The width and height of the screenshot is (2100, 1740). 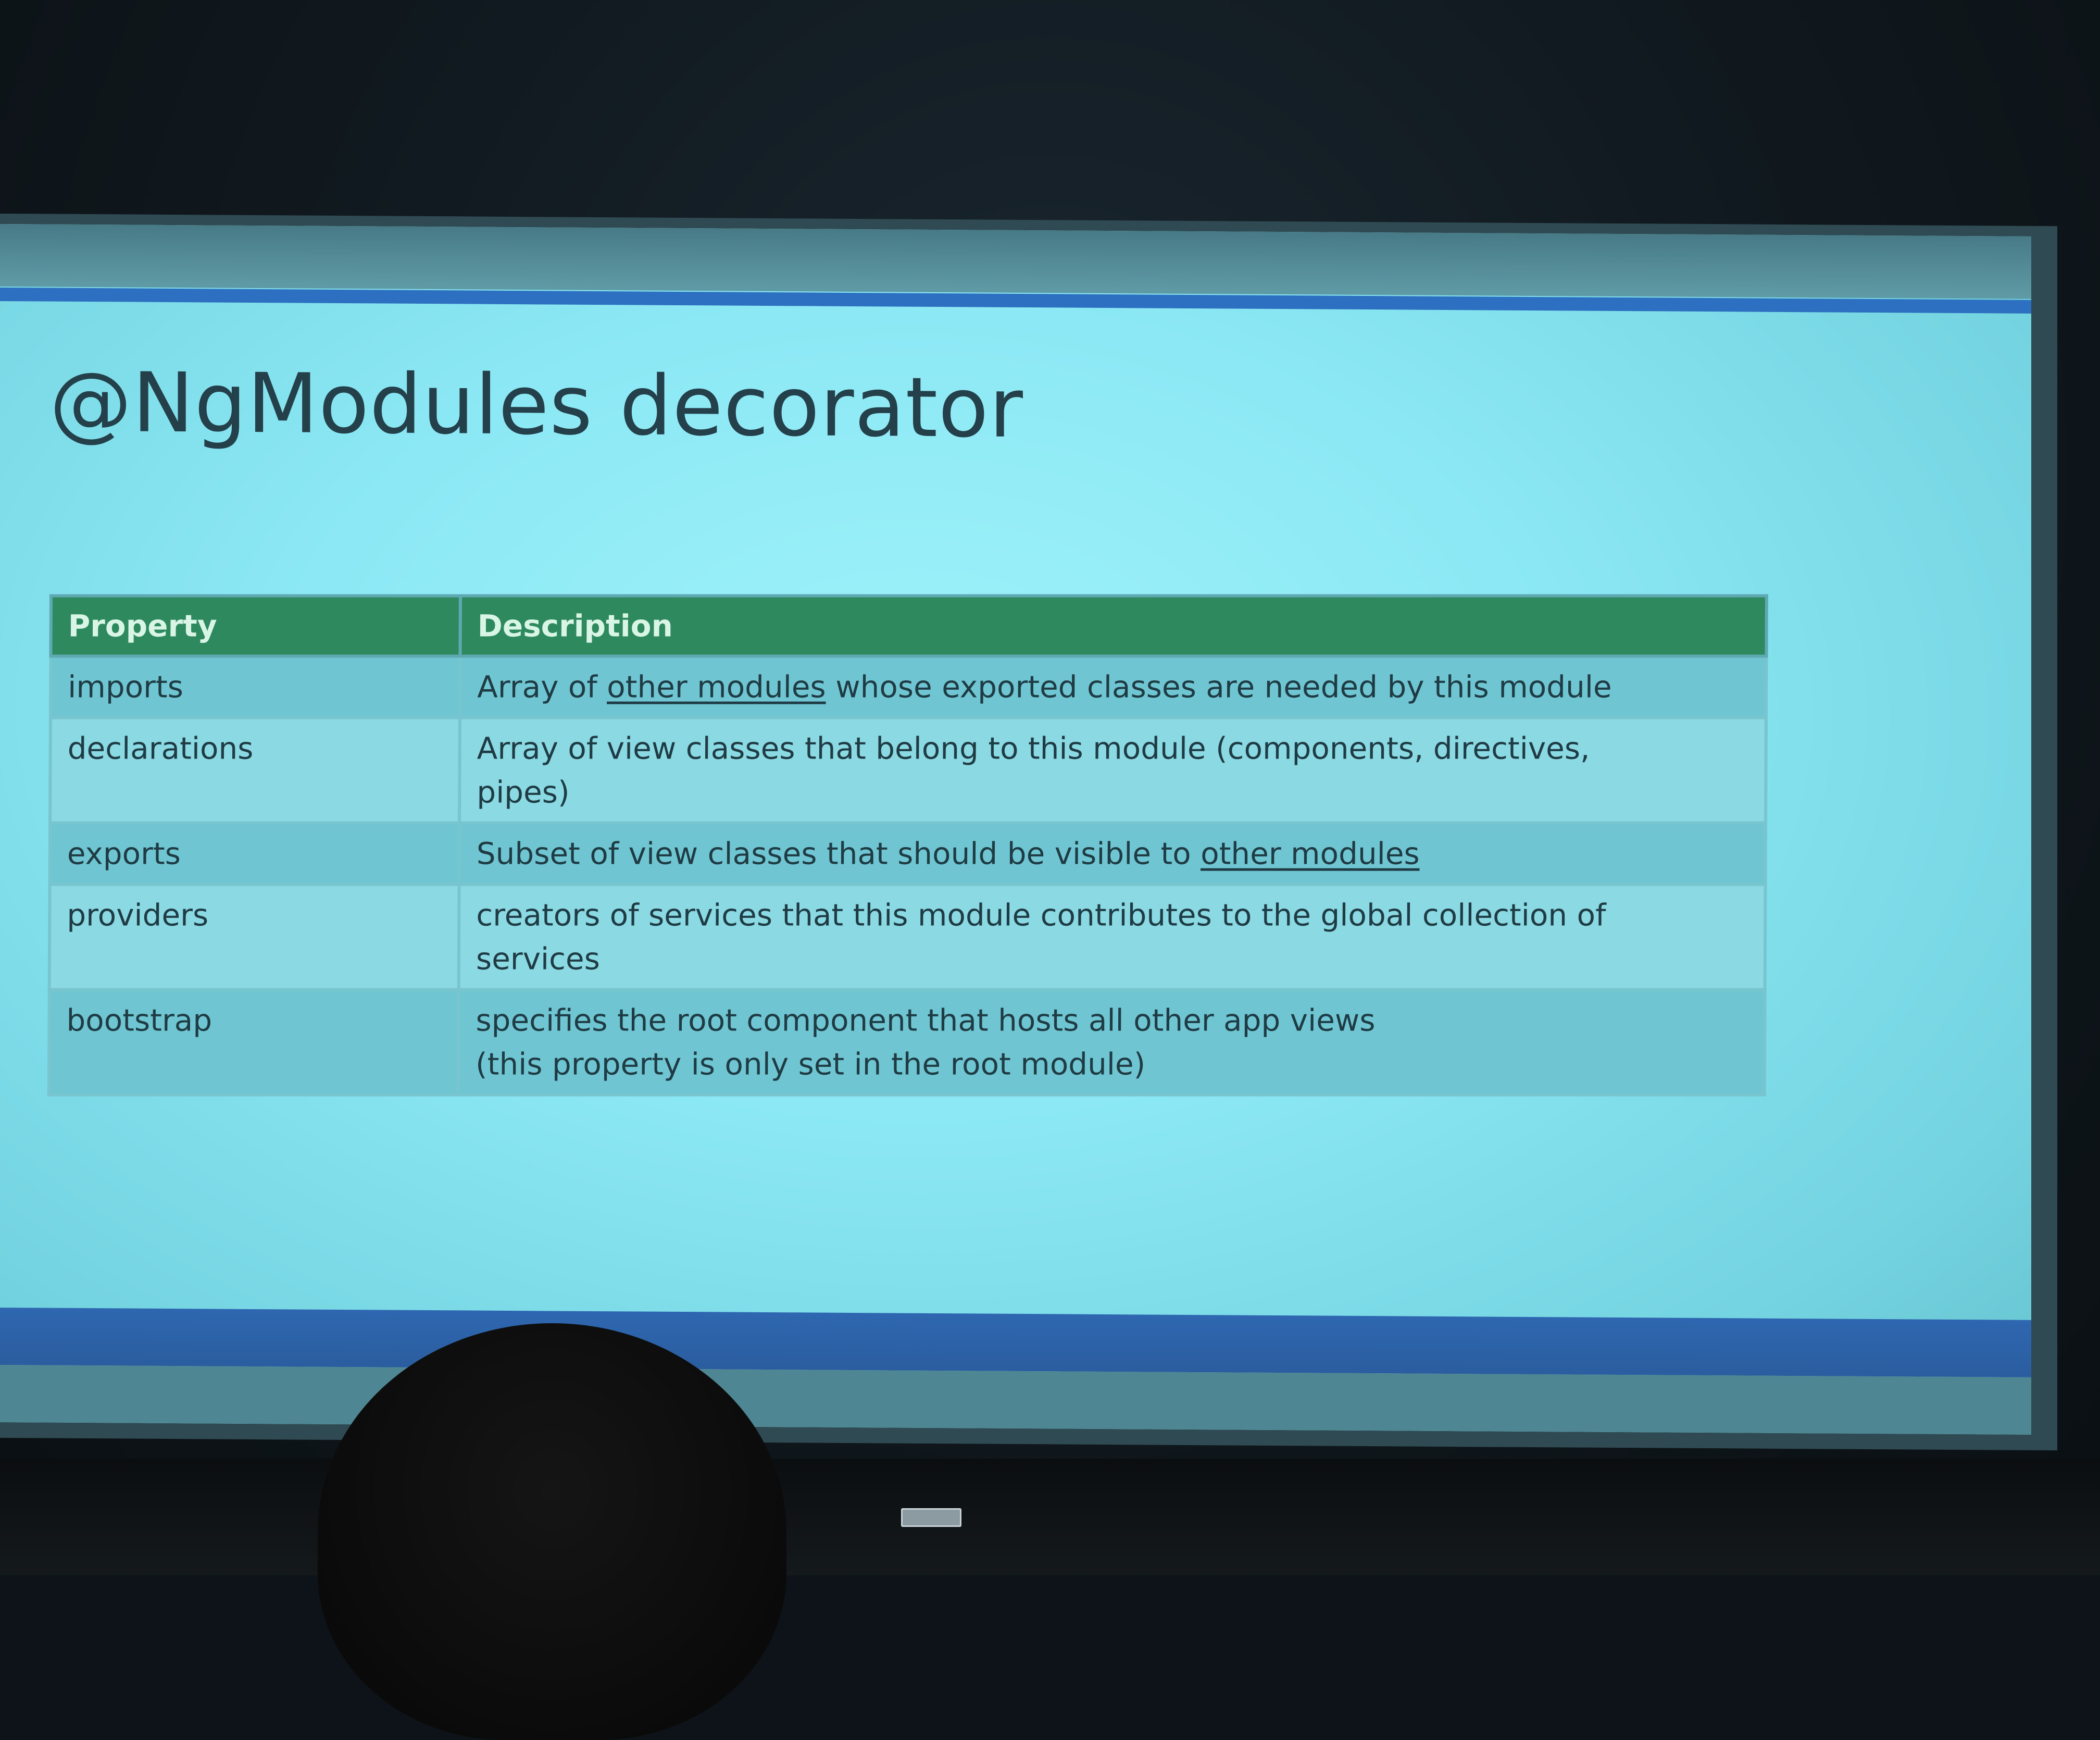 What do you see at coordinates (931, 1517) in the screenshot?
I see `projector-logo` at bounding box center [931, 1517].